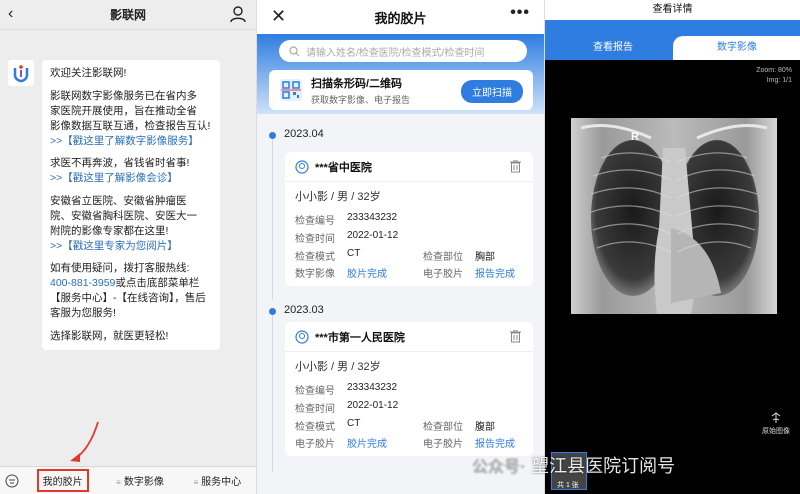 The image size is (800, 494). Describe the element at coordinates (139, 480) in the screenshot. I see `menu-digital-imaging: ≡ 数字影像` at that location.